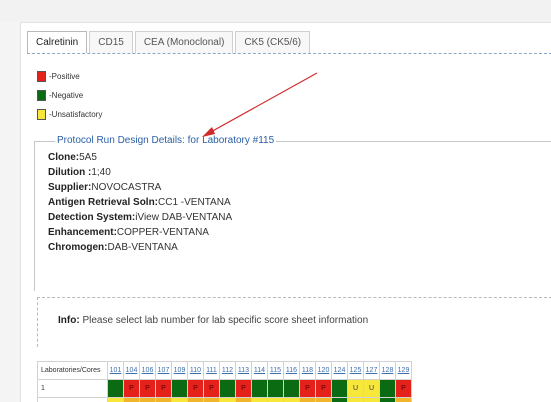 The width and height of the screenshot is (551, 402). I want to click on lab-link: 129, so click(403, 370).